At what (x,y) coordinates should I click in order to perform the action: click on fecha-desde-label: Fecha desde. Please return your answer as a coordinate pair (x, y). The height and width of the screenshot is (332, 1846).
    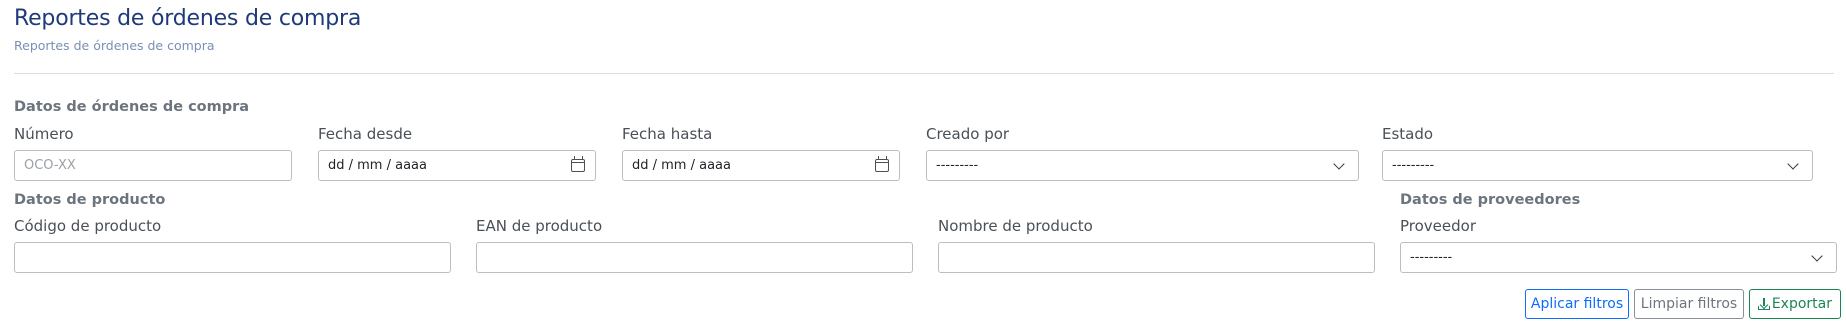
    Looking at the image, I should click on (365, 134).